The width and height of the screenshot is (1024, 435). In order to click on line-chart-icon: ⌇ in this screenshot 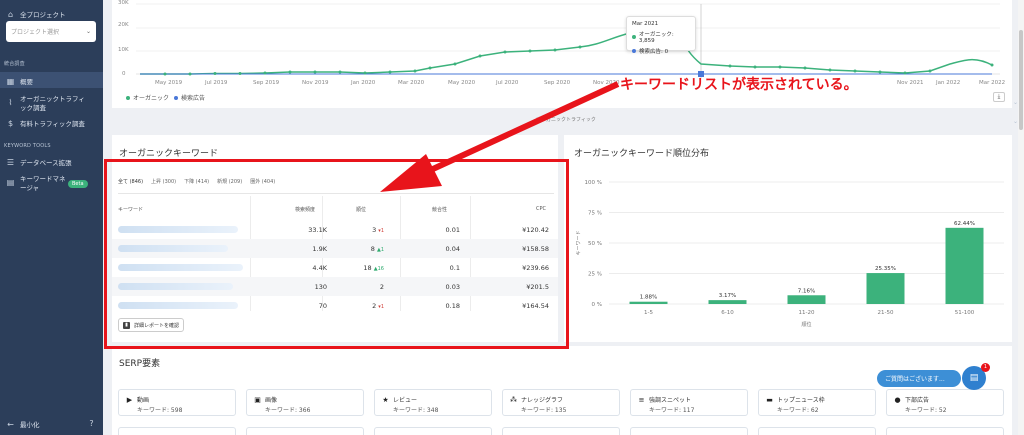, I will do `click(10, 102)`.